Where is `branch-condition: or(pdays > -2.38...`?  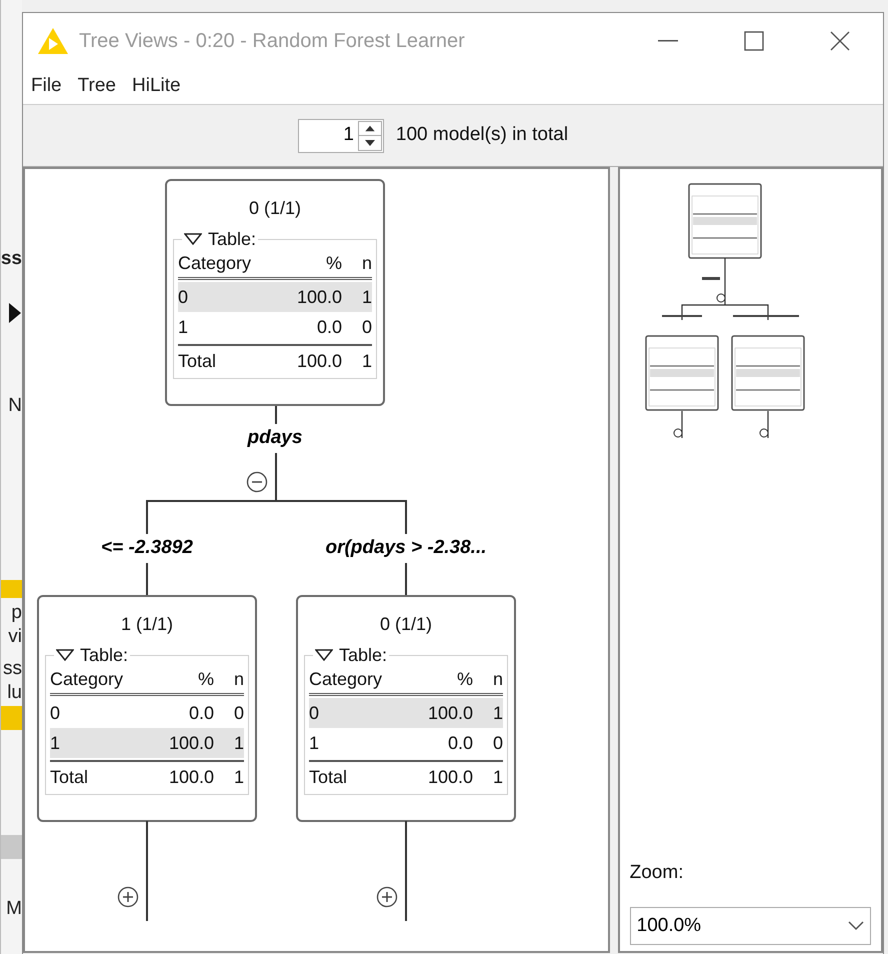 branch-condition: or(pdays > -2.38... is located at coordinates (406, 548).